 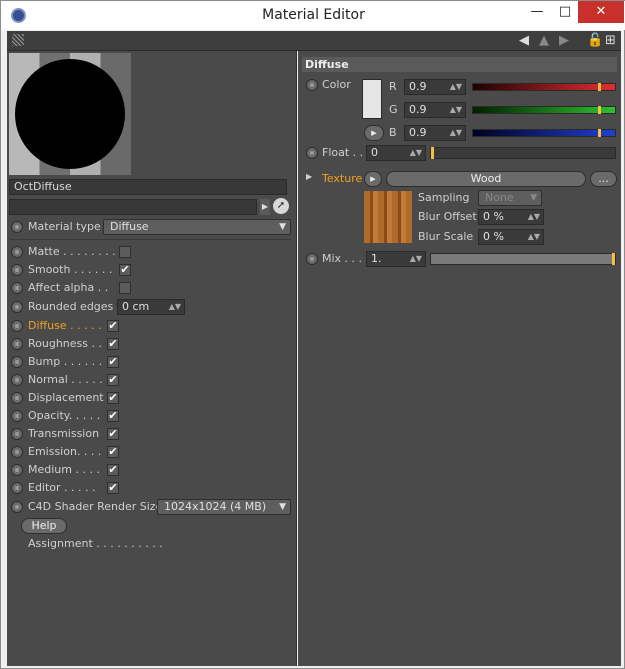 What do you see at coordinates (64, 470) in the screenshot?
I see `medium-label: Medium . . . .` at bounding box center [64, 470].